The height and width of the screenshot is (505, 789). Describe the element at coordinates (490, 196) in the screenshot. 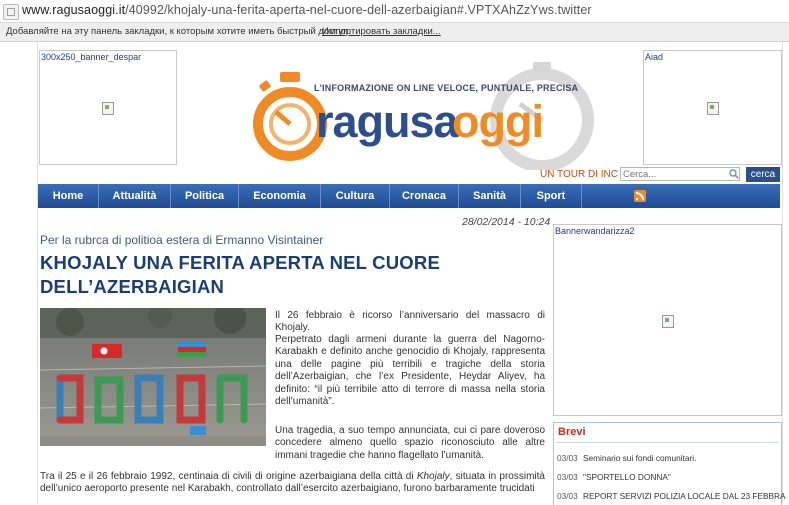

I see `nav-sanita: Sanità` at that location.